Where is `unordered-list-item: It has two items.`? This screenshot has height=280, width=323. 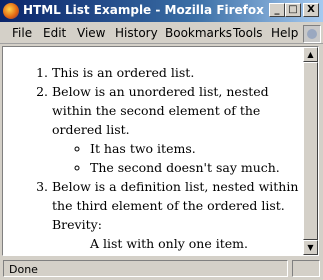
unordered-list-item: It has two items. is located at coordinates (196, 148).